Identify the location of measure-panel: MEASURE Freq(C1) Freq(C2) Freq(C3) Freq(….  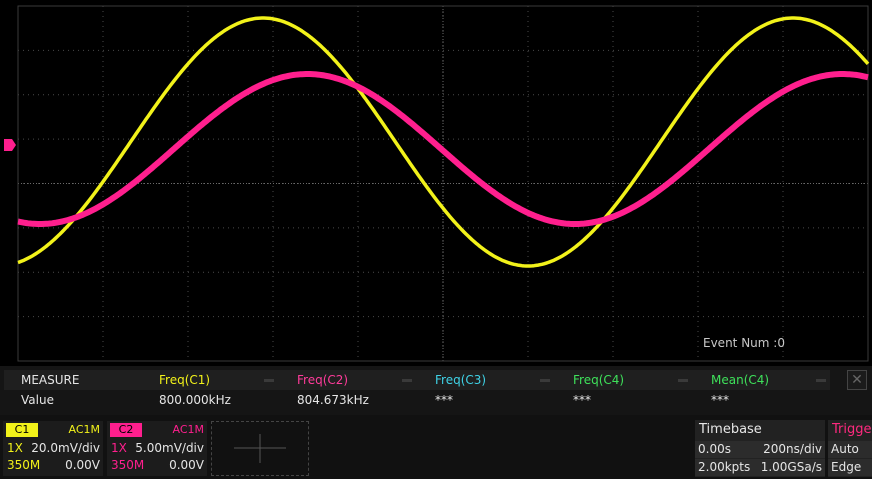
(436, 390).